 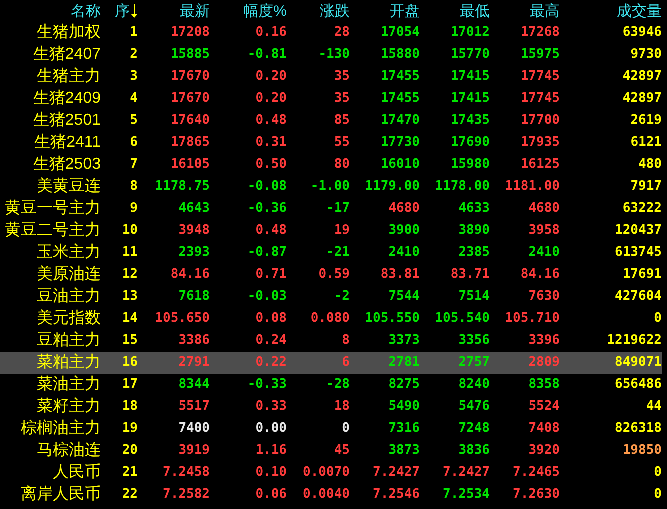 What do you see at coordinates (130, 363) in the screenshot?
I see `row-number: 16` at bounding box center [130, 363].